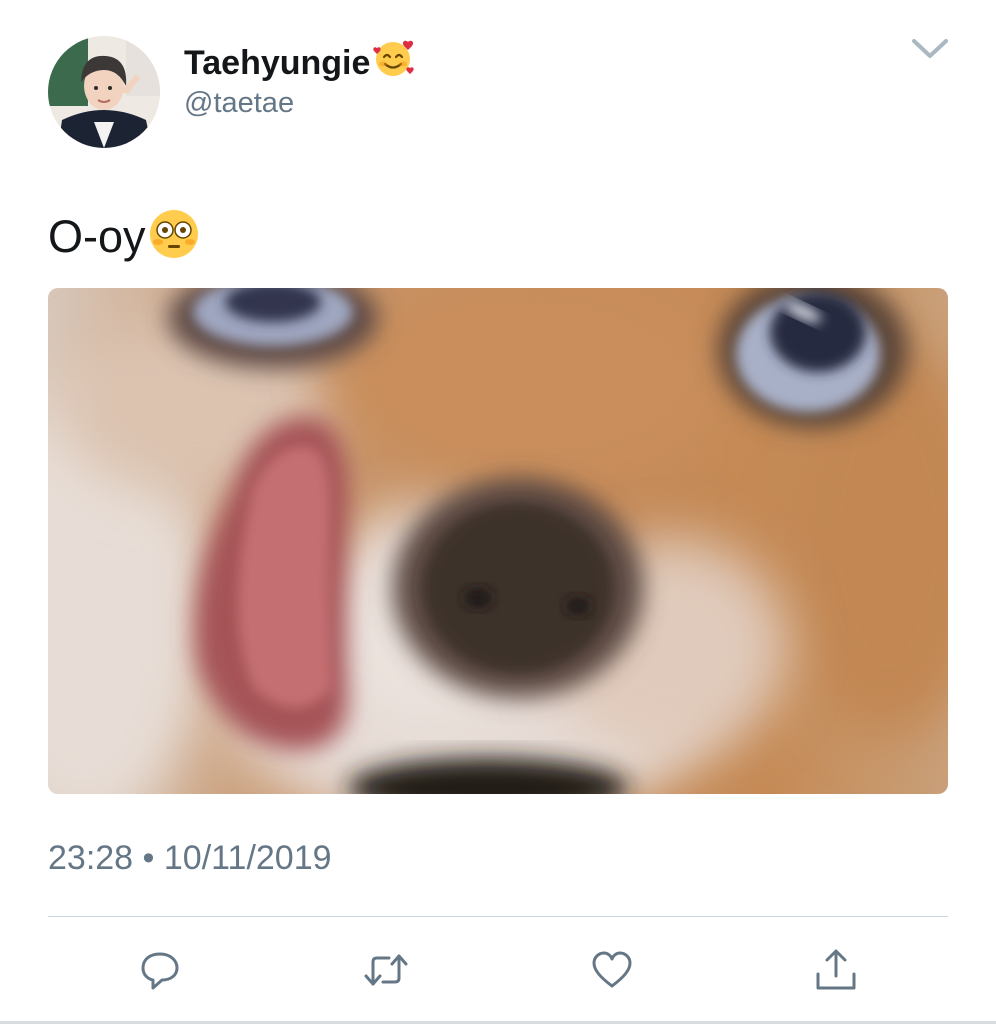 The height and width of the screenshot is (1024, 996). Describe the element at coordinates (277, 63) in the screenshot. I see `display-name-text: Taehyungie` at that location.